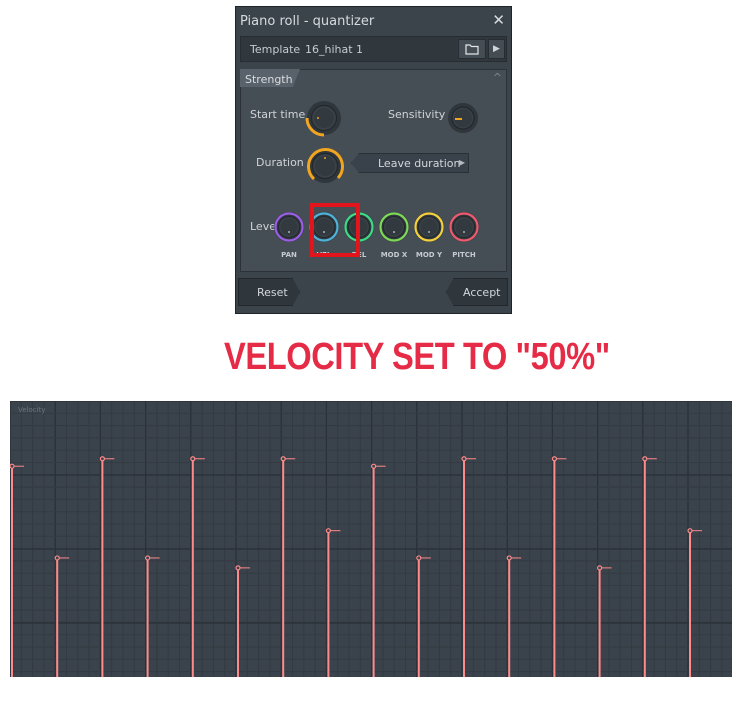 The image size is (750, 708). I want to click on headline: VELOCITY SET TO "50%", so click(417, 357).